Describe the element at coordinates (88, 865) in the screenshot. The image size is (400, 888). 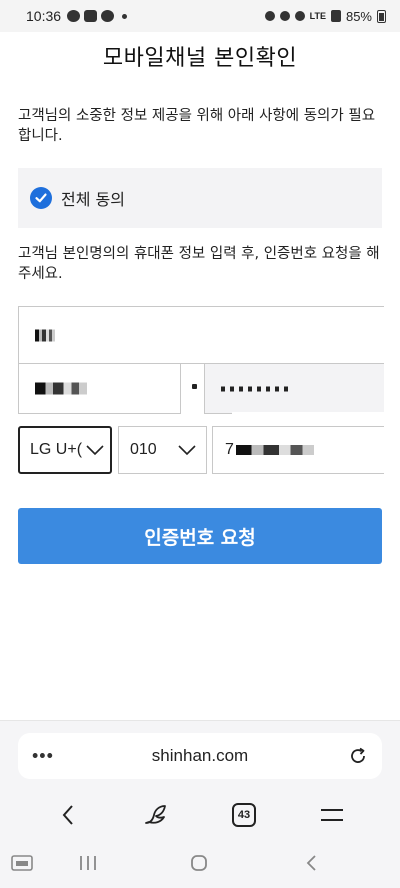
I see `recent-apps-button` at that location.